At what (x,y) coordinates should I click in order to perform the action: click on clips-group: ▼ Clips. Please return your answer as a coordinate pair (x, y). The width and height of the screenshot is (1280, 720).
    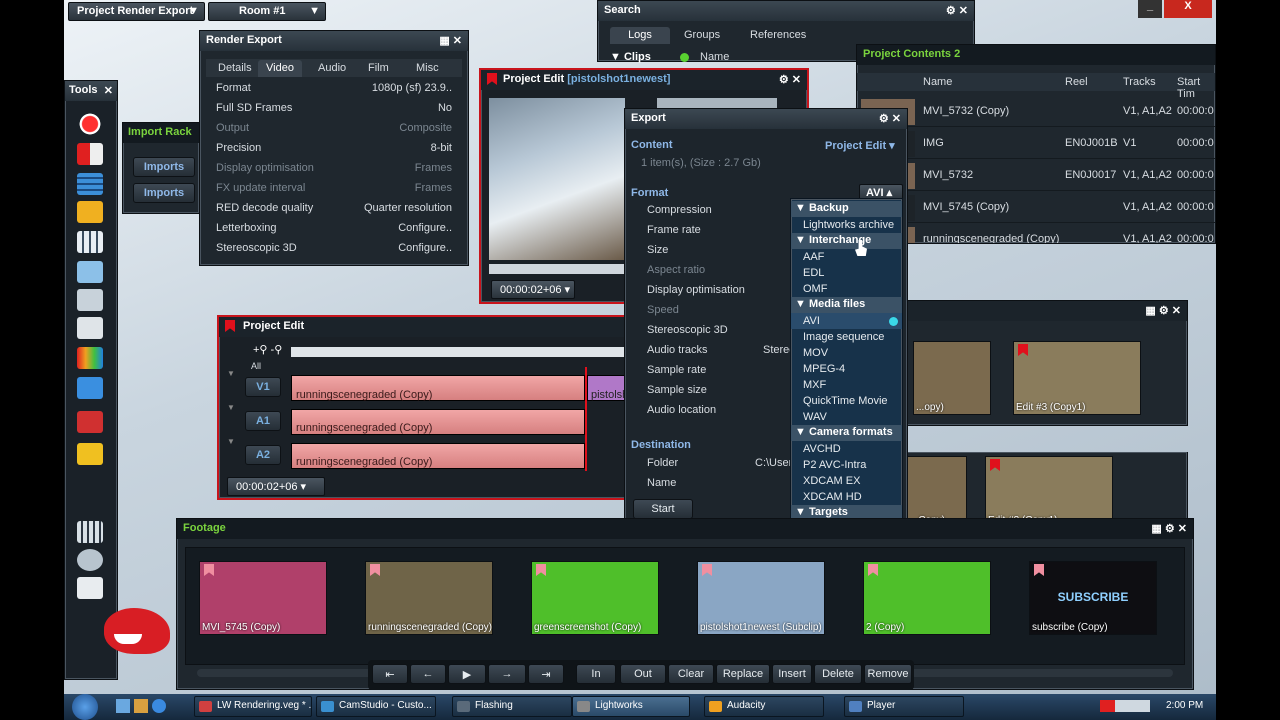
    Looking at the image, I should click on (630, 57).